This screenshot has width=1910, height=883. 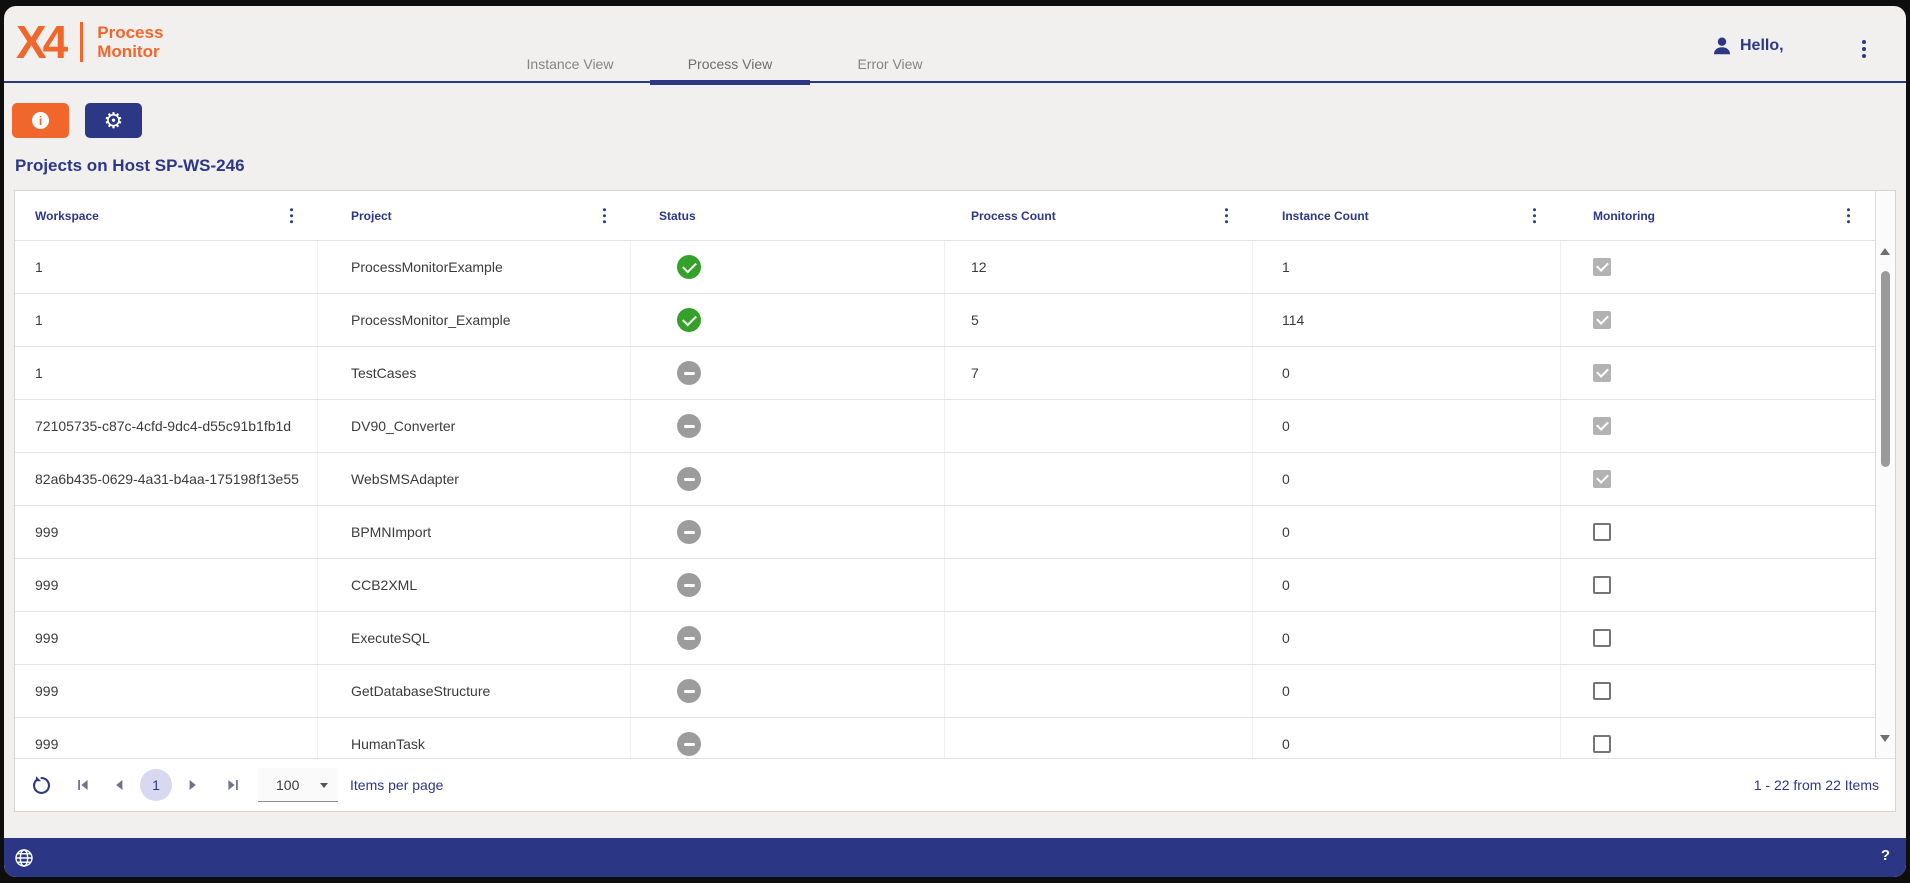 What do you see at coordinates (83, 785) in the screenshot?
I see `first-page-icon` at bounding box center [83, 785].